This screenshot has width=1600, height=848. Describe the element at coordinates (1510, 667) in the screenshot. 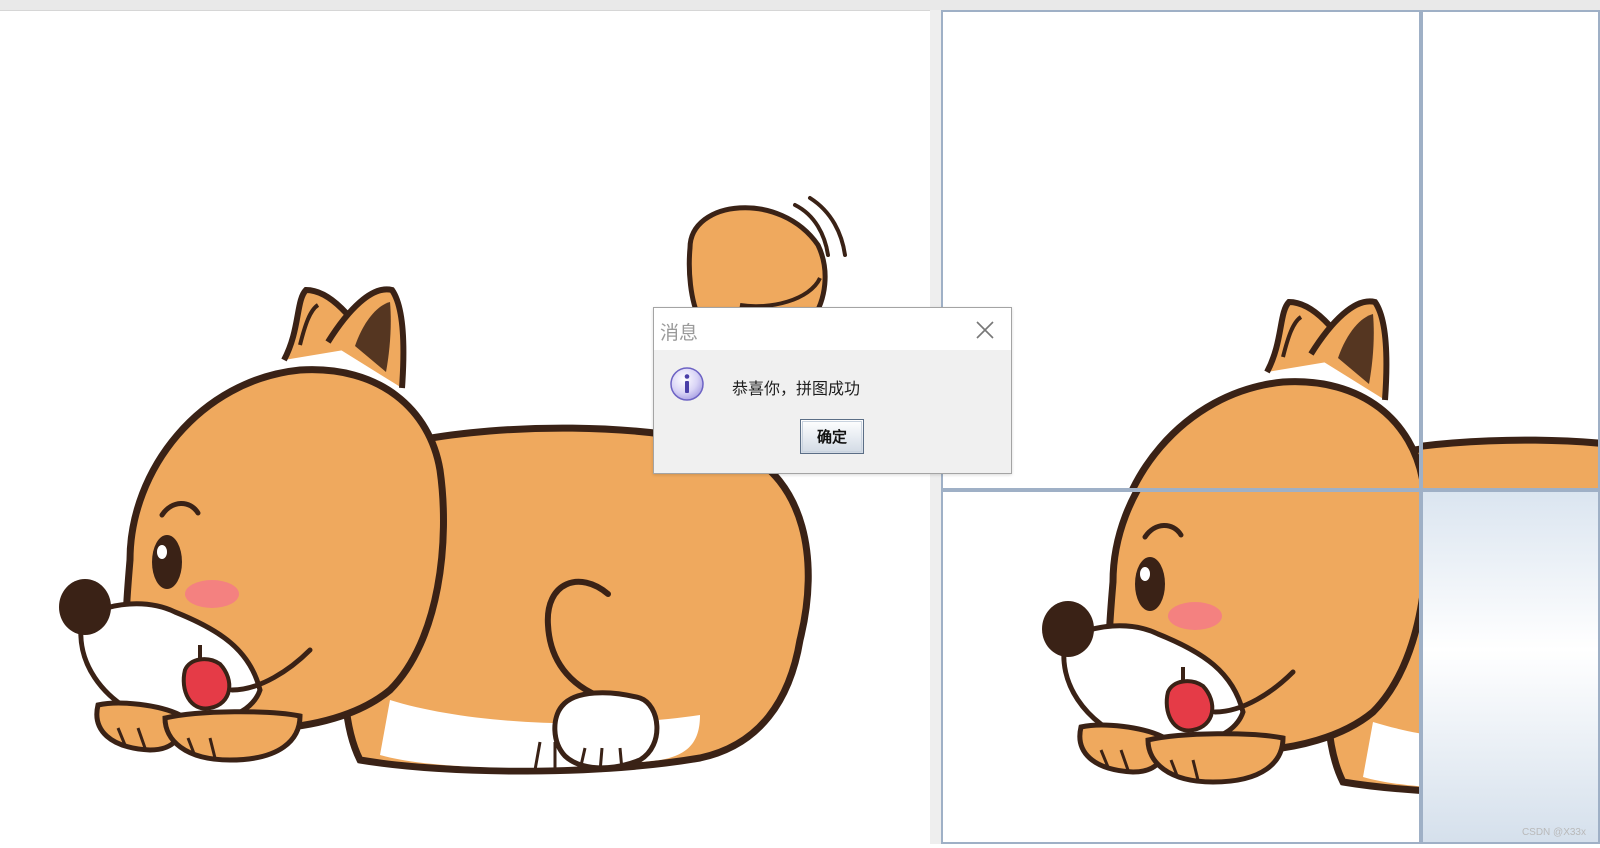

I see `puzzle-blank-tile` at that location.